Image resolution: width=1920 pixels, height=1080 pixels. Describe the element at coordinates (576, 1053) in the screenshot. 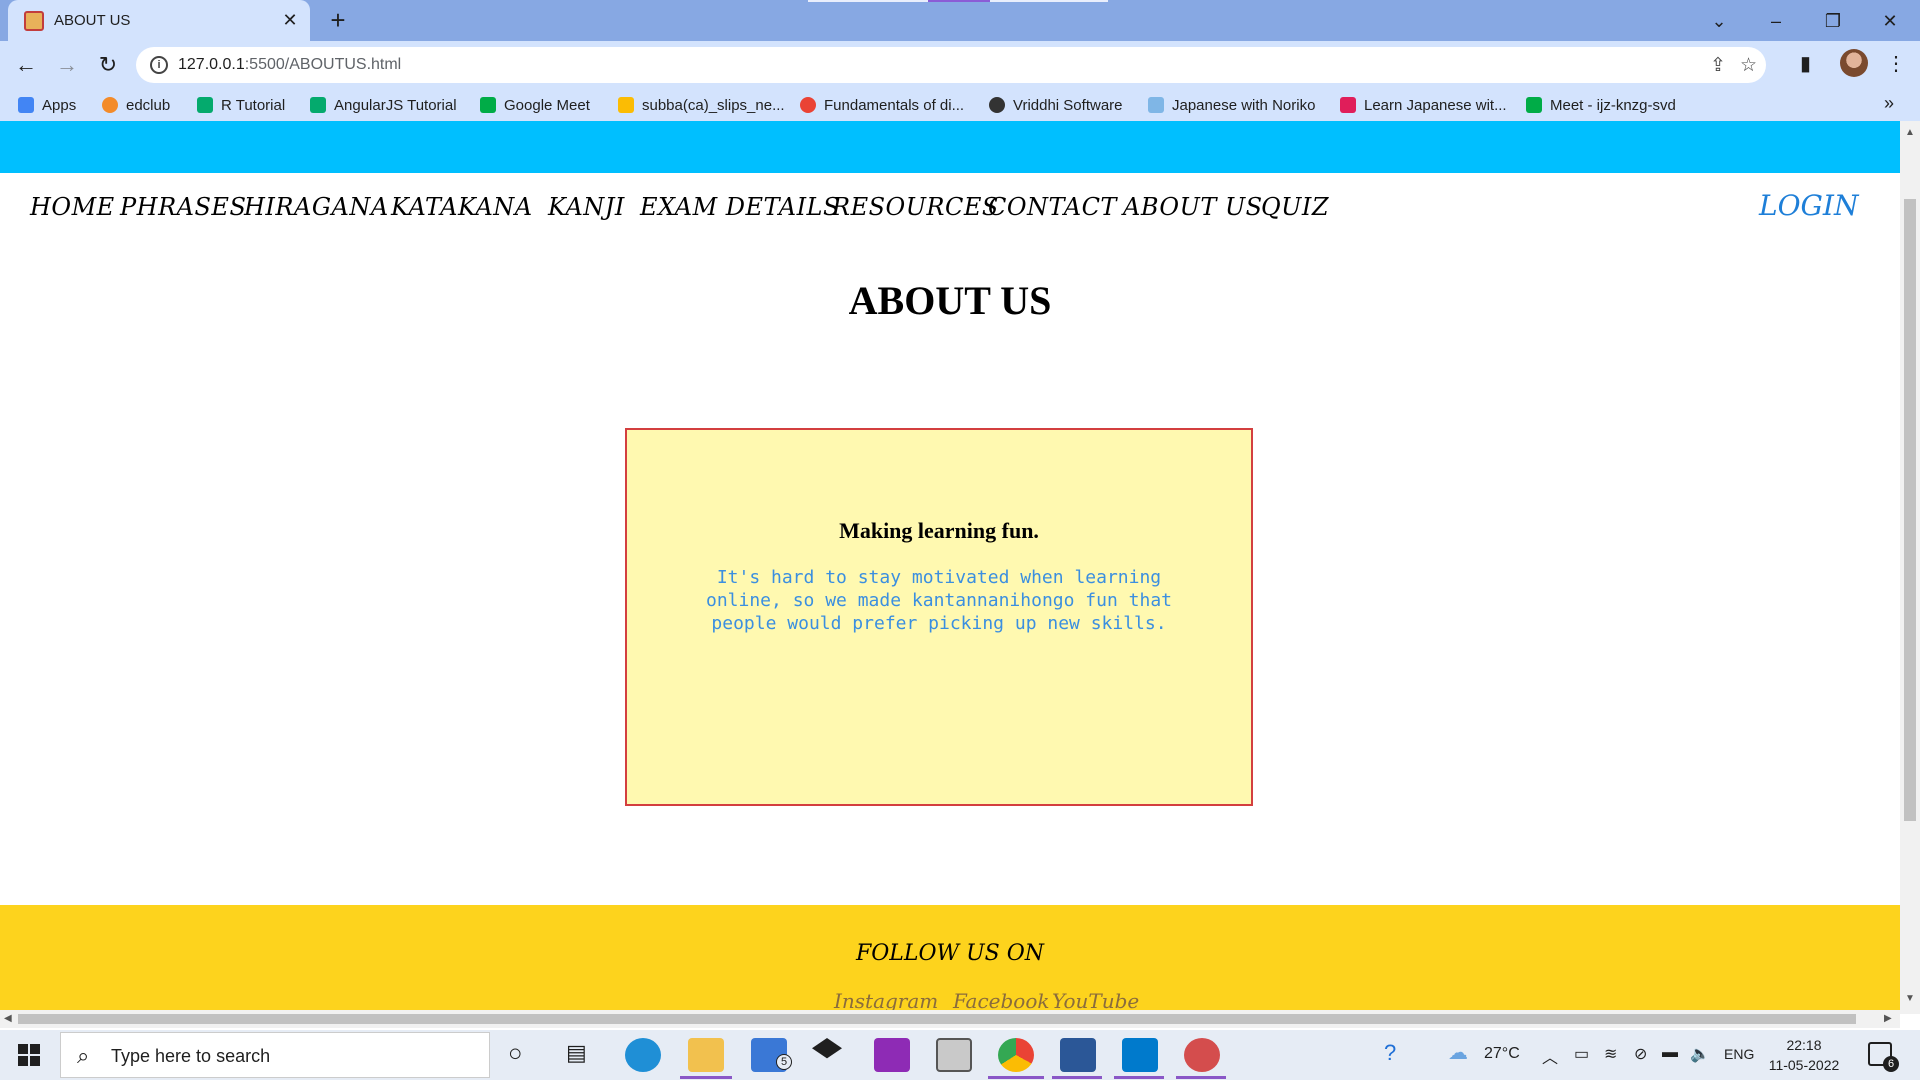

I see `task-view-icon: ▤` at that location.